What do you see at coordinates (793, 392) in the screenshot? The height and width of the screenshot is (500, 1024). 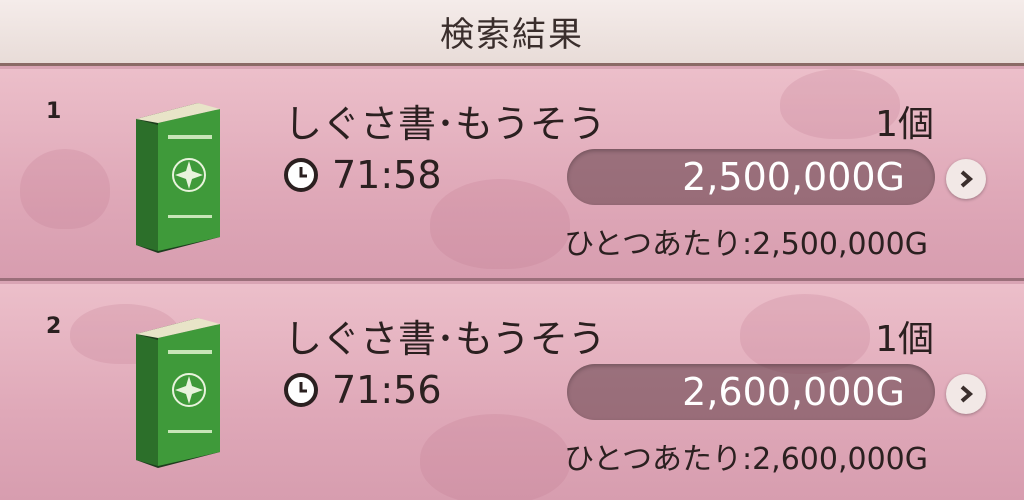 I see `price-value: 2,600,000G` at bounding box center [793, 392].